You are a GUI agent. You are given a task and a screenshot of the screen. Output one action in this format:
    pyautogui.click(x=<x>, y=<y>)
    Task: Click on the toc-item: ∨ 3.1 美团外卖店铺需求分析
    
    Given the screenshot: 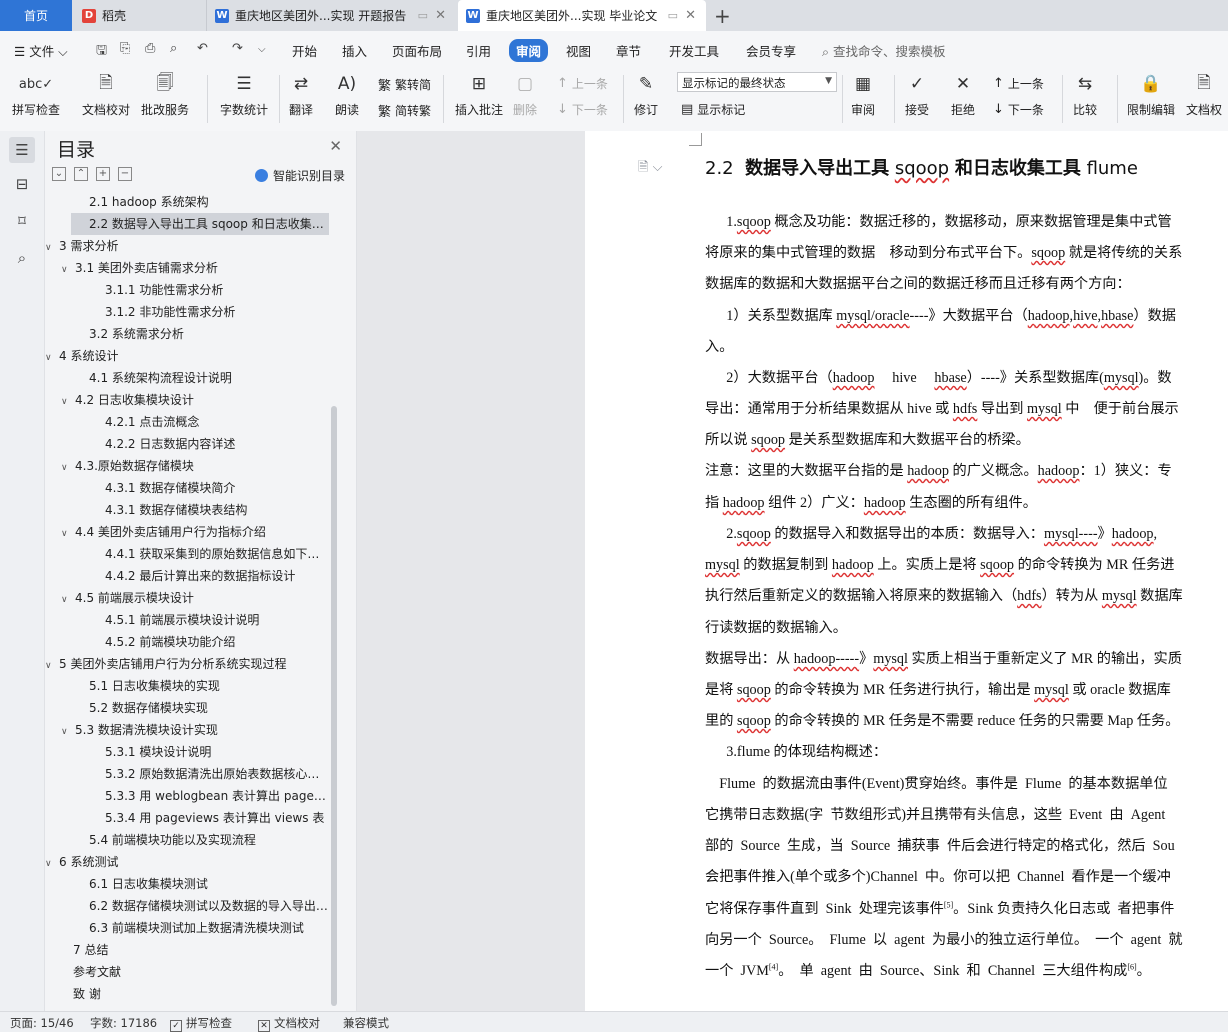 What is the action you would take?
    pyautogui.click(x=189, y=268)
    